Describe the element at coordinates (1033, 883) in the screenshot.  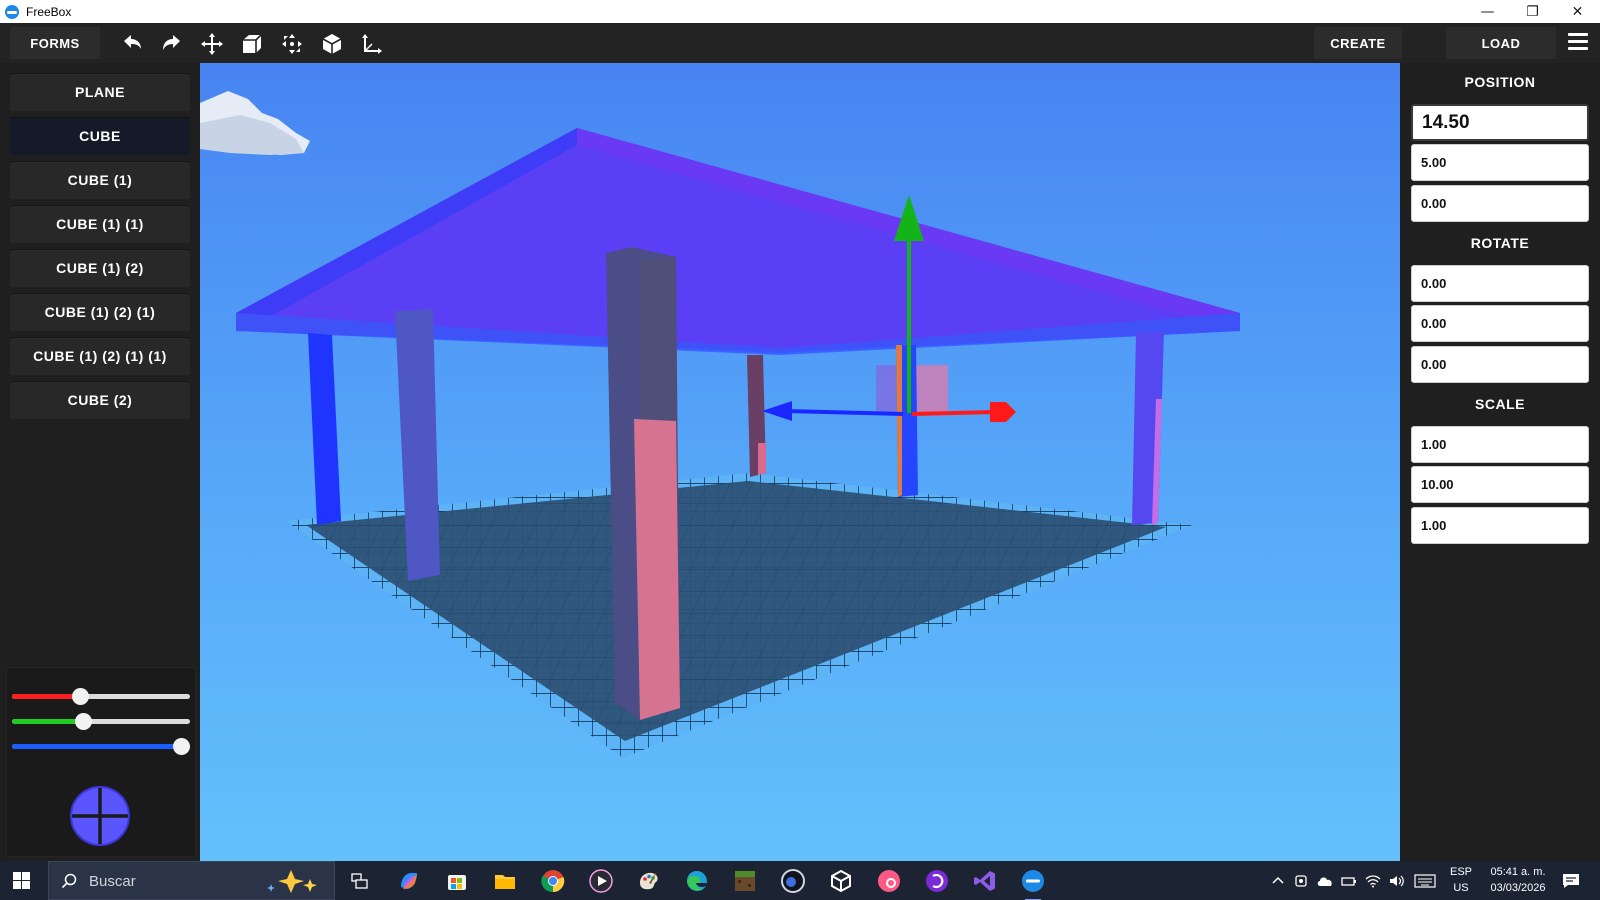
I see `freebox-app-icon` at that location.